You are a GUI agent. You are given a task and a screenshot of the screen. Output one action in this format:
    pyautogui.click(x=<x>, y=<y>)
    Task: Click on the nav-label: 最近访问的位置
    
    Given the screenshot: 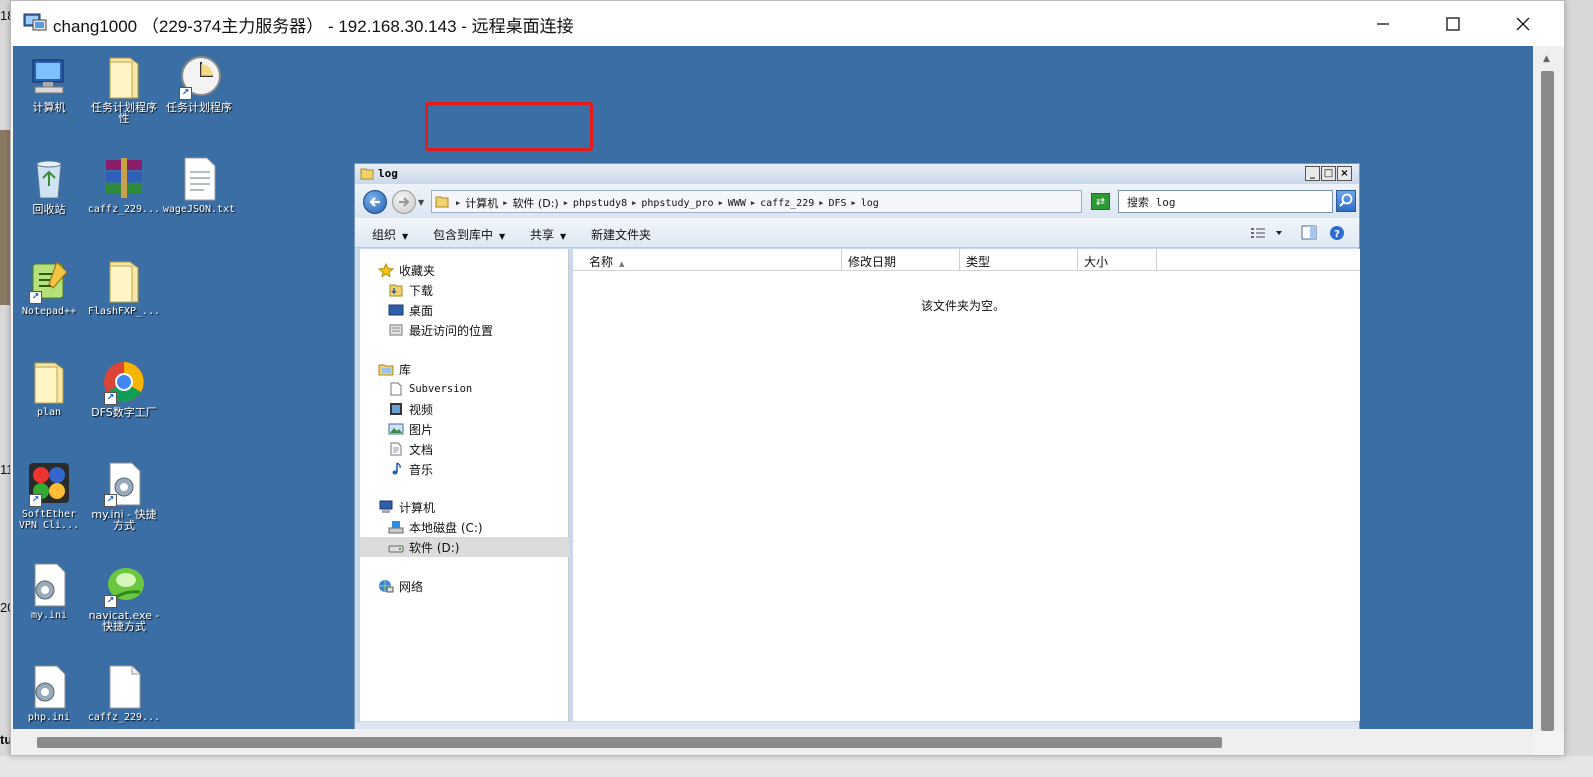 What is the action you would take?
    pyautogui.click(x=451, y=330)
    